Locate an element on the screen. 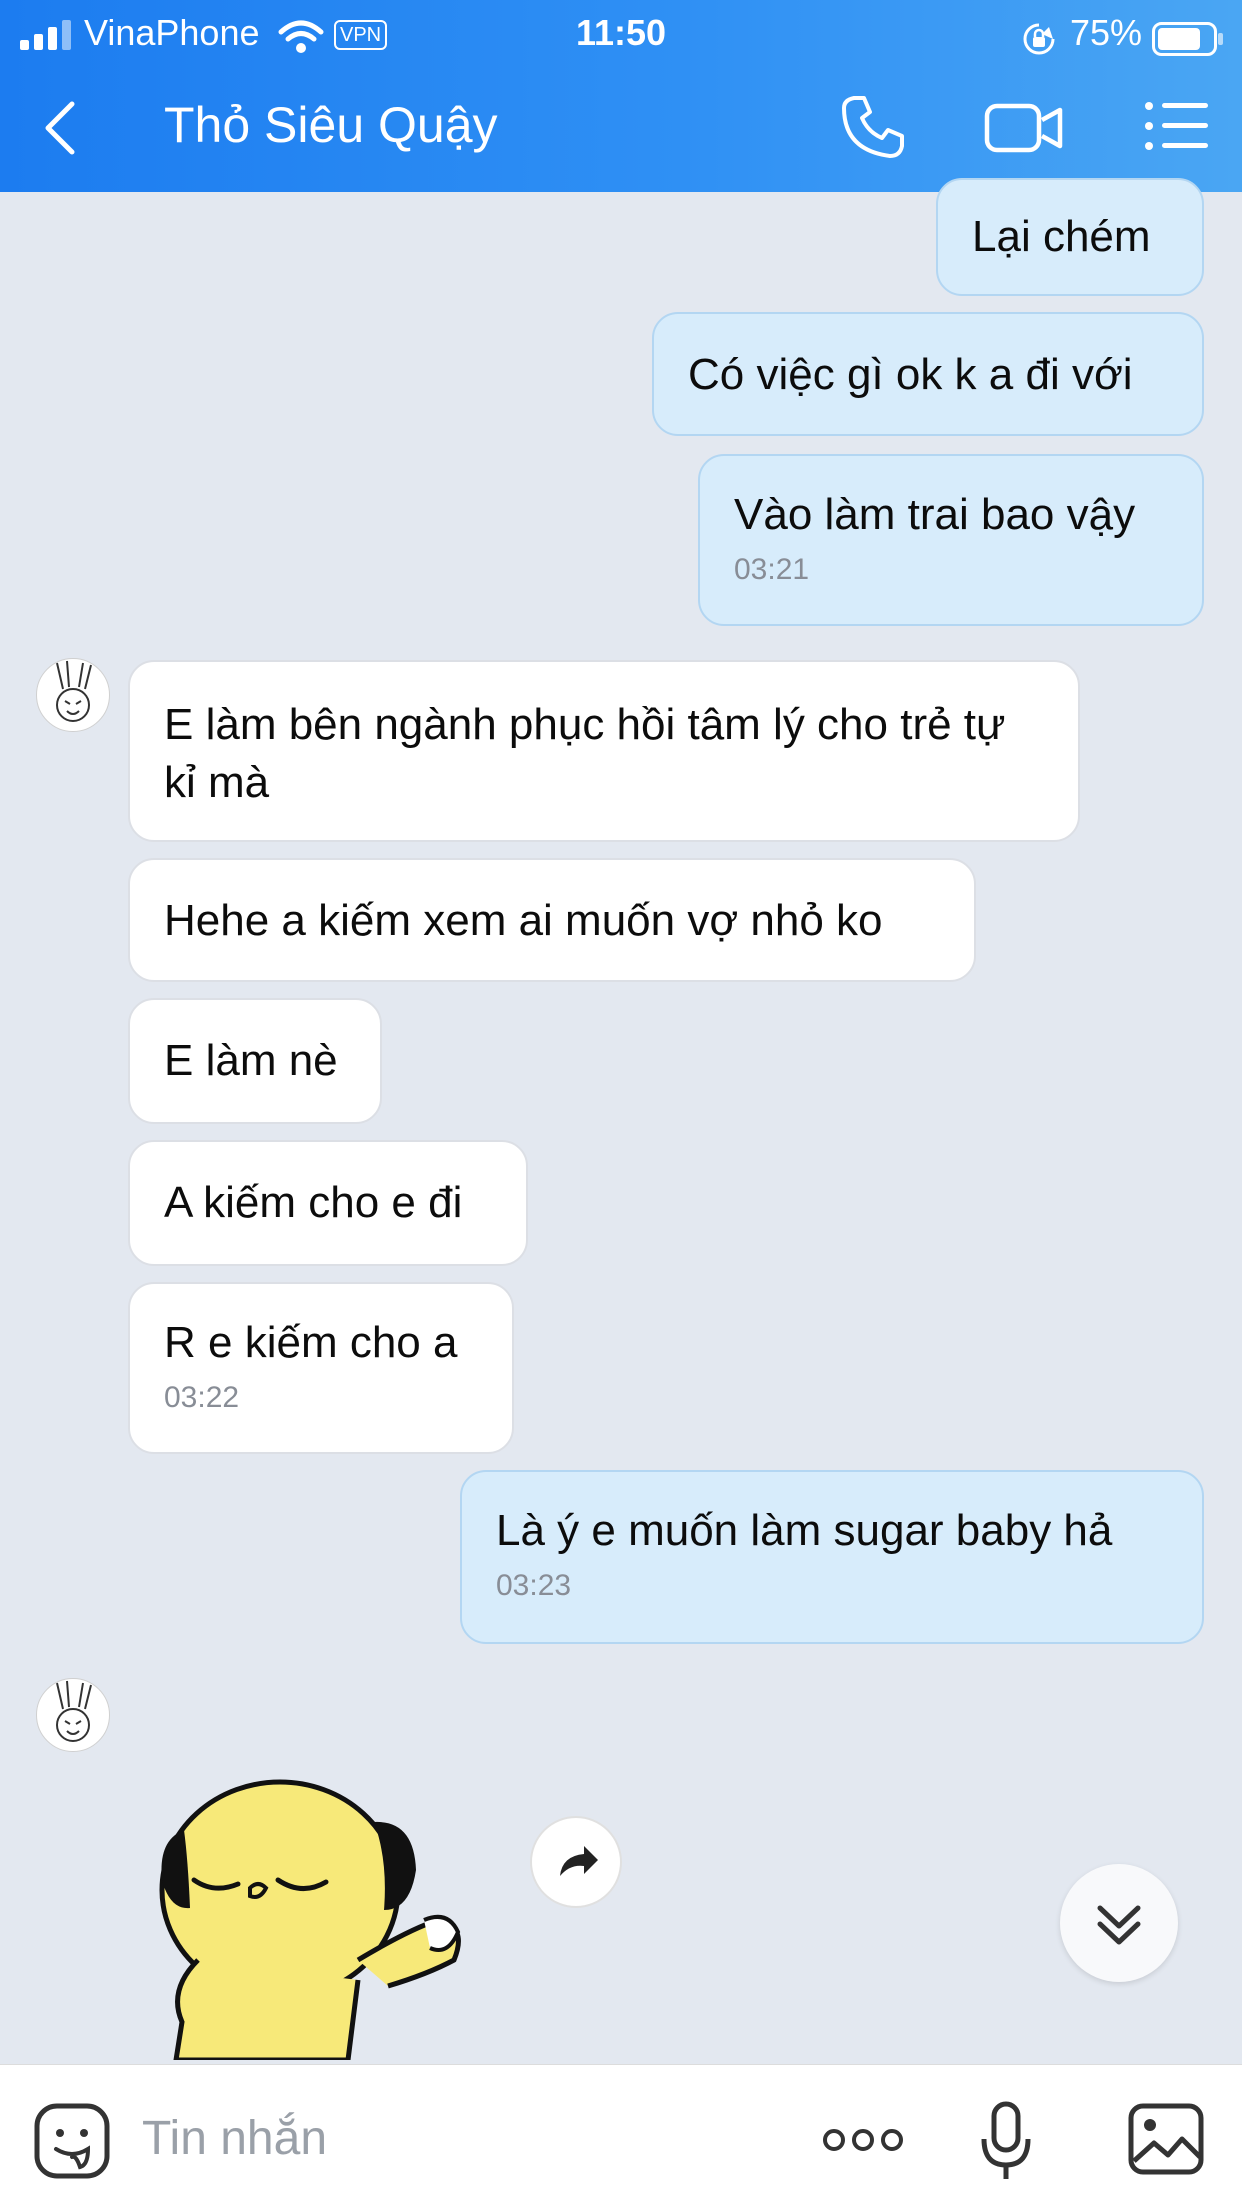 The width and height of the screenshot is (1242, 2209). message-outgoing: Vào làm trai bao vậy 03:21 is located at coordinates (951, 540).